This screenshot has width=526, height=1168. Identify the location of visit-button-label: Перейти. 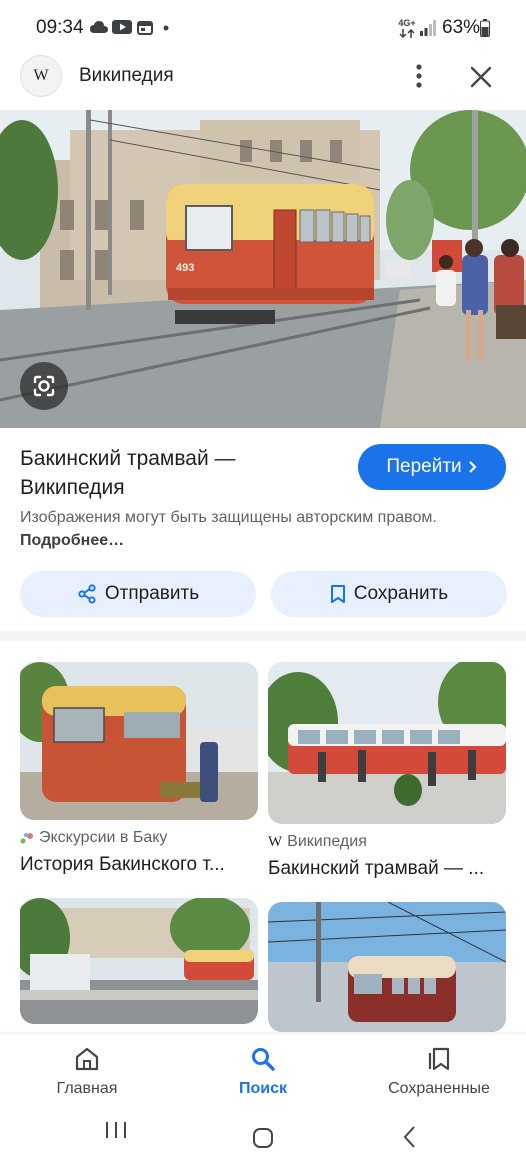
(424, 466).